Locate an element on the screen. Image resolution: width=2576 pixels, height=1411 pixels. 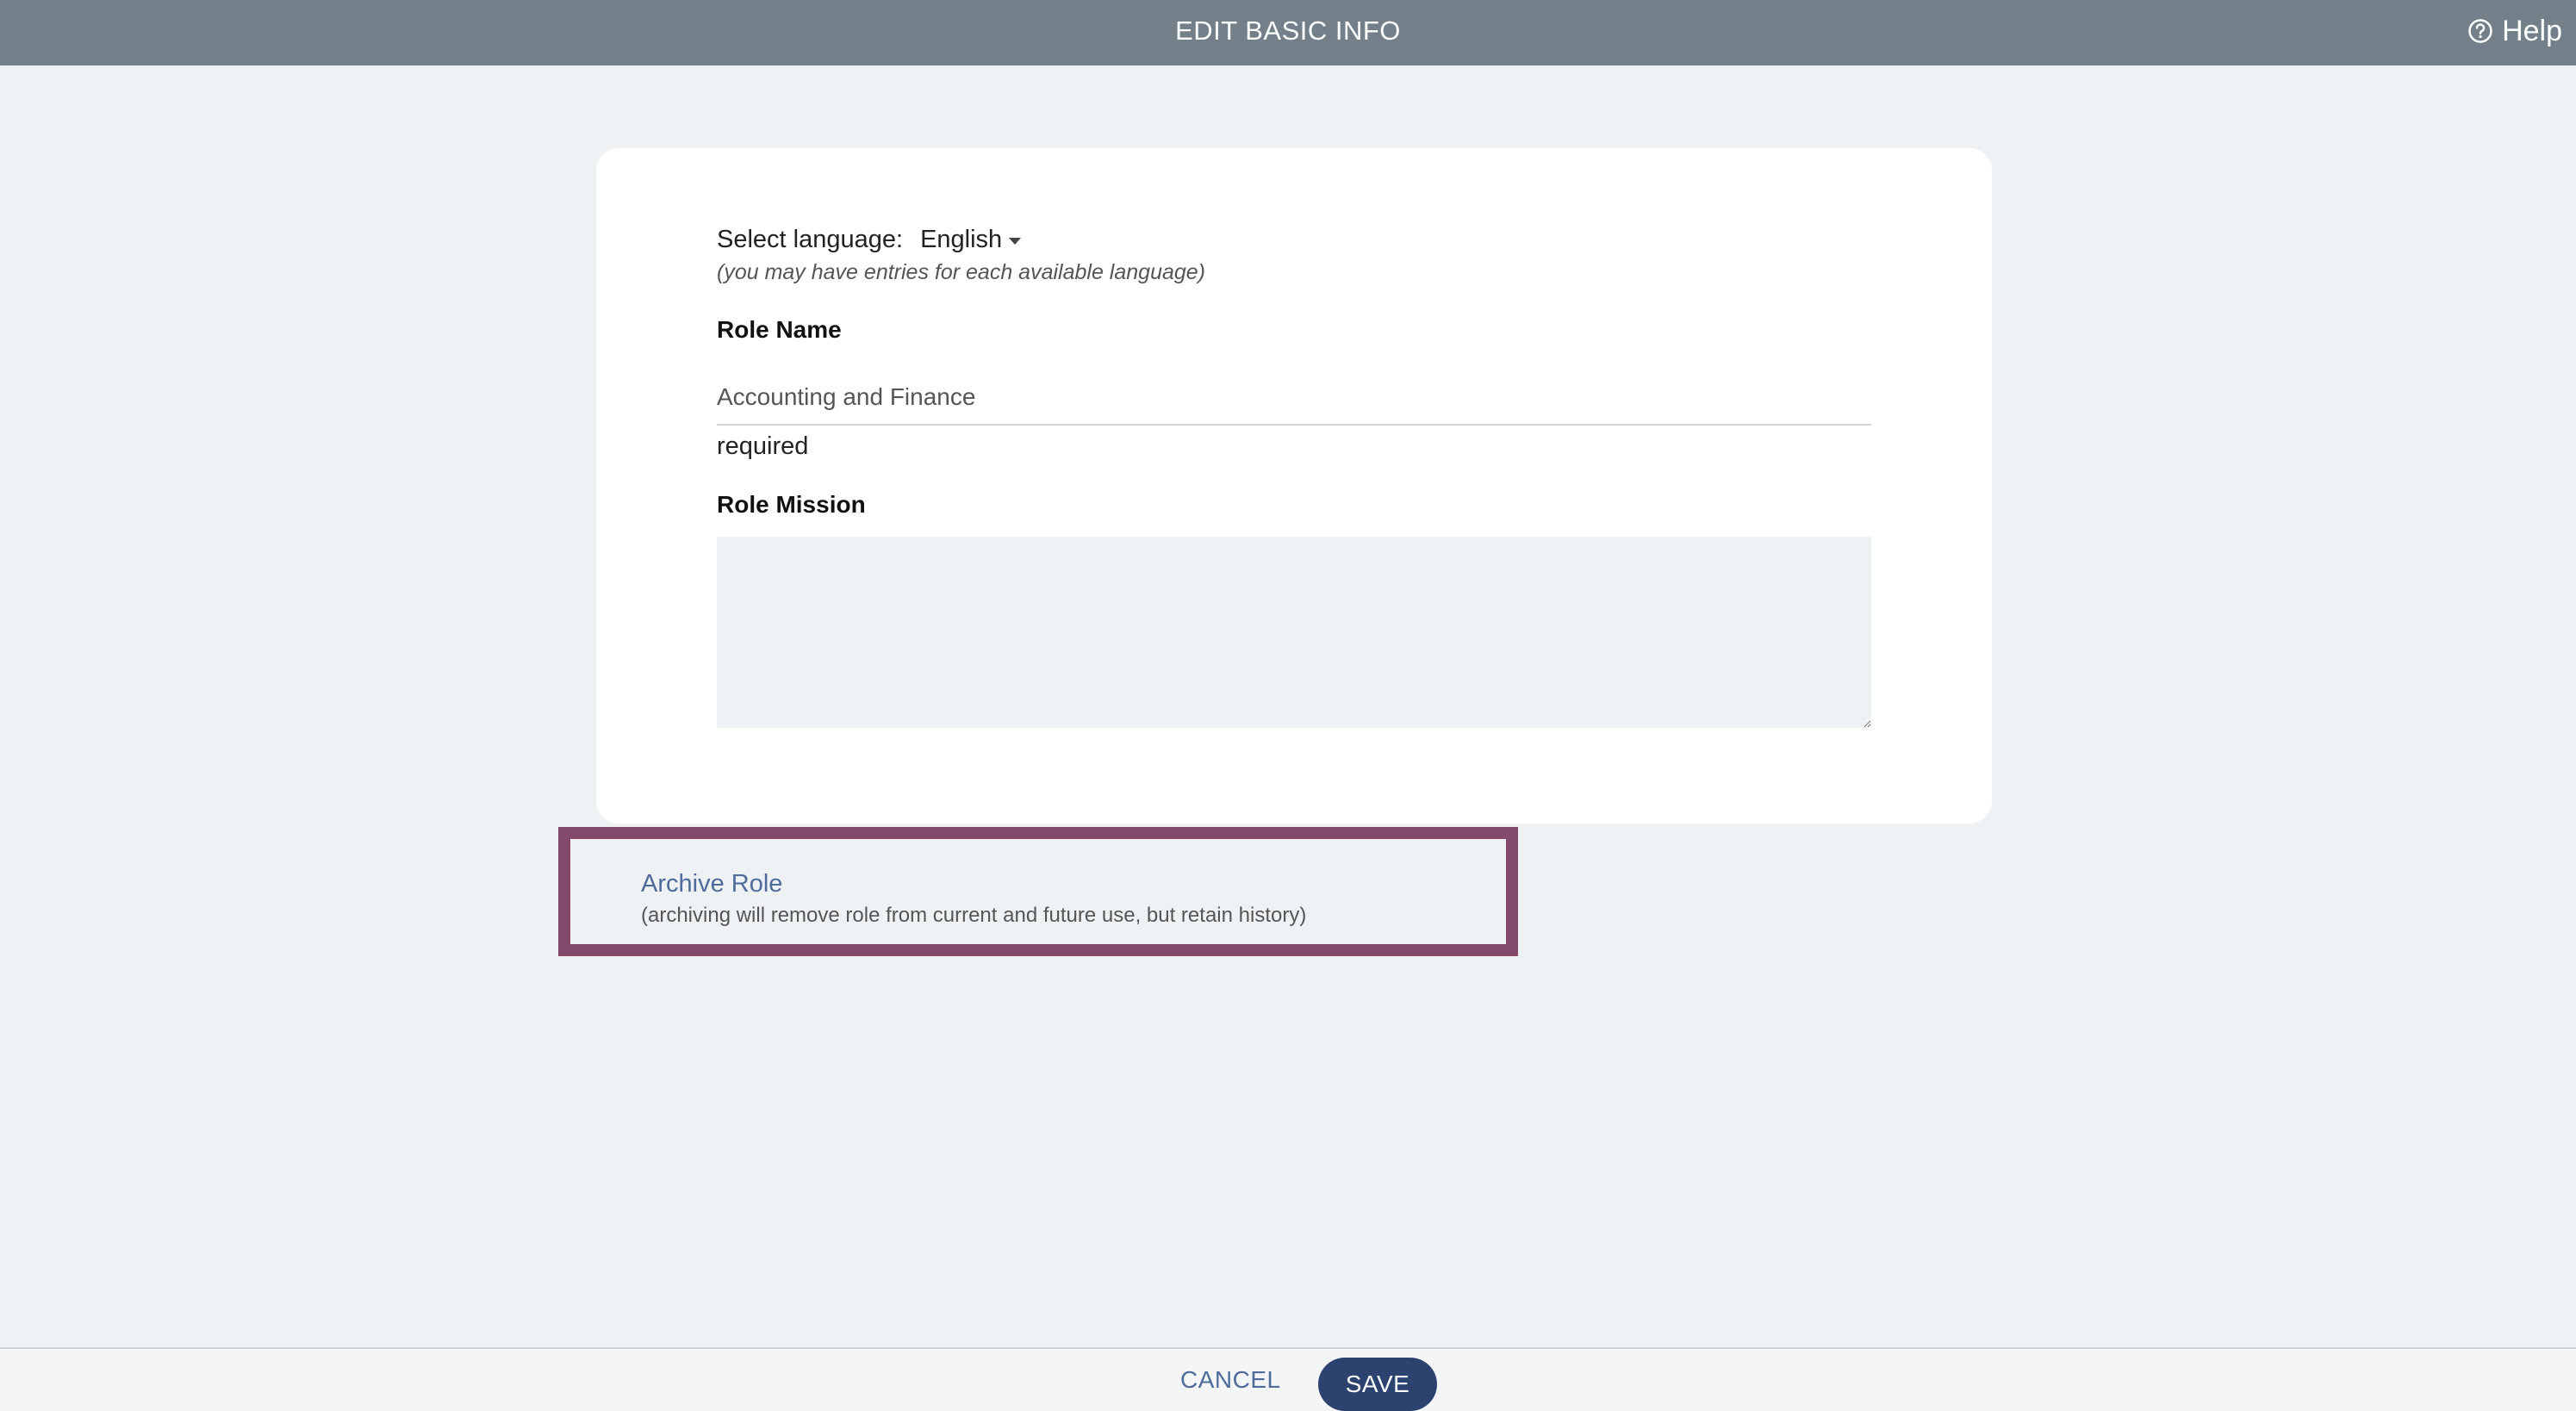
role-name-input is located at coordinates (1294, 398).